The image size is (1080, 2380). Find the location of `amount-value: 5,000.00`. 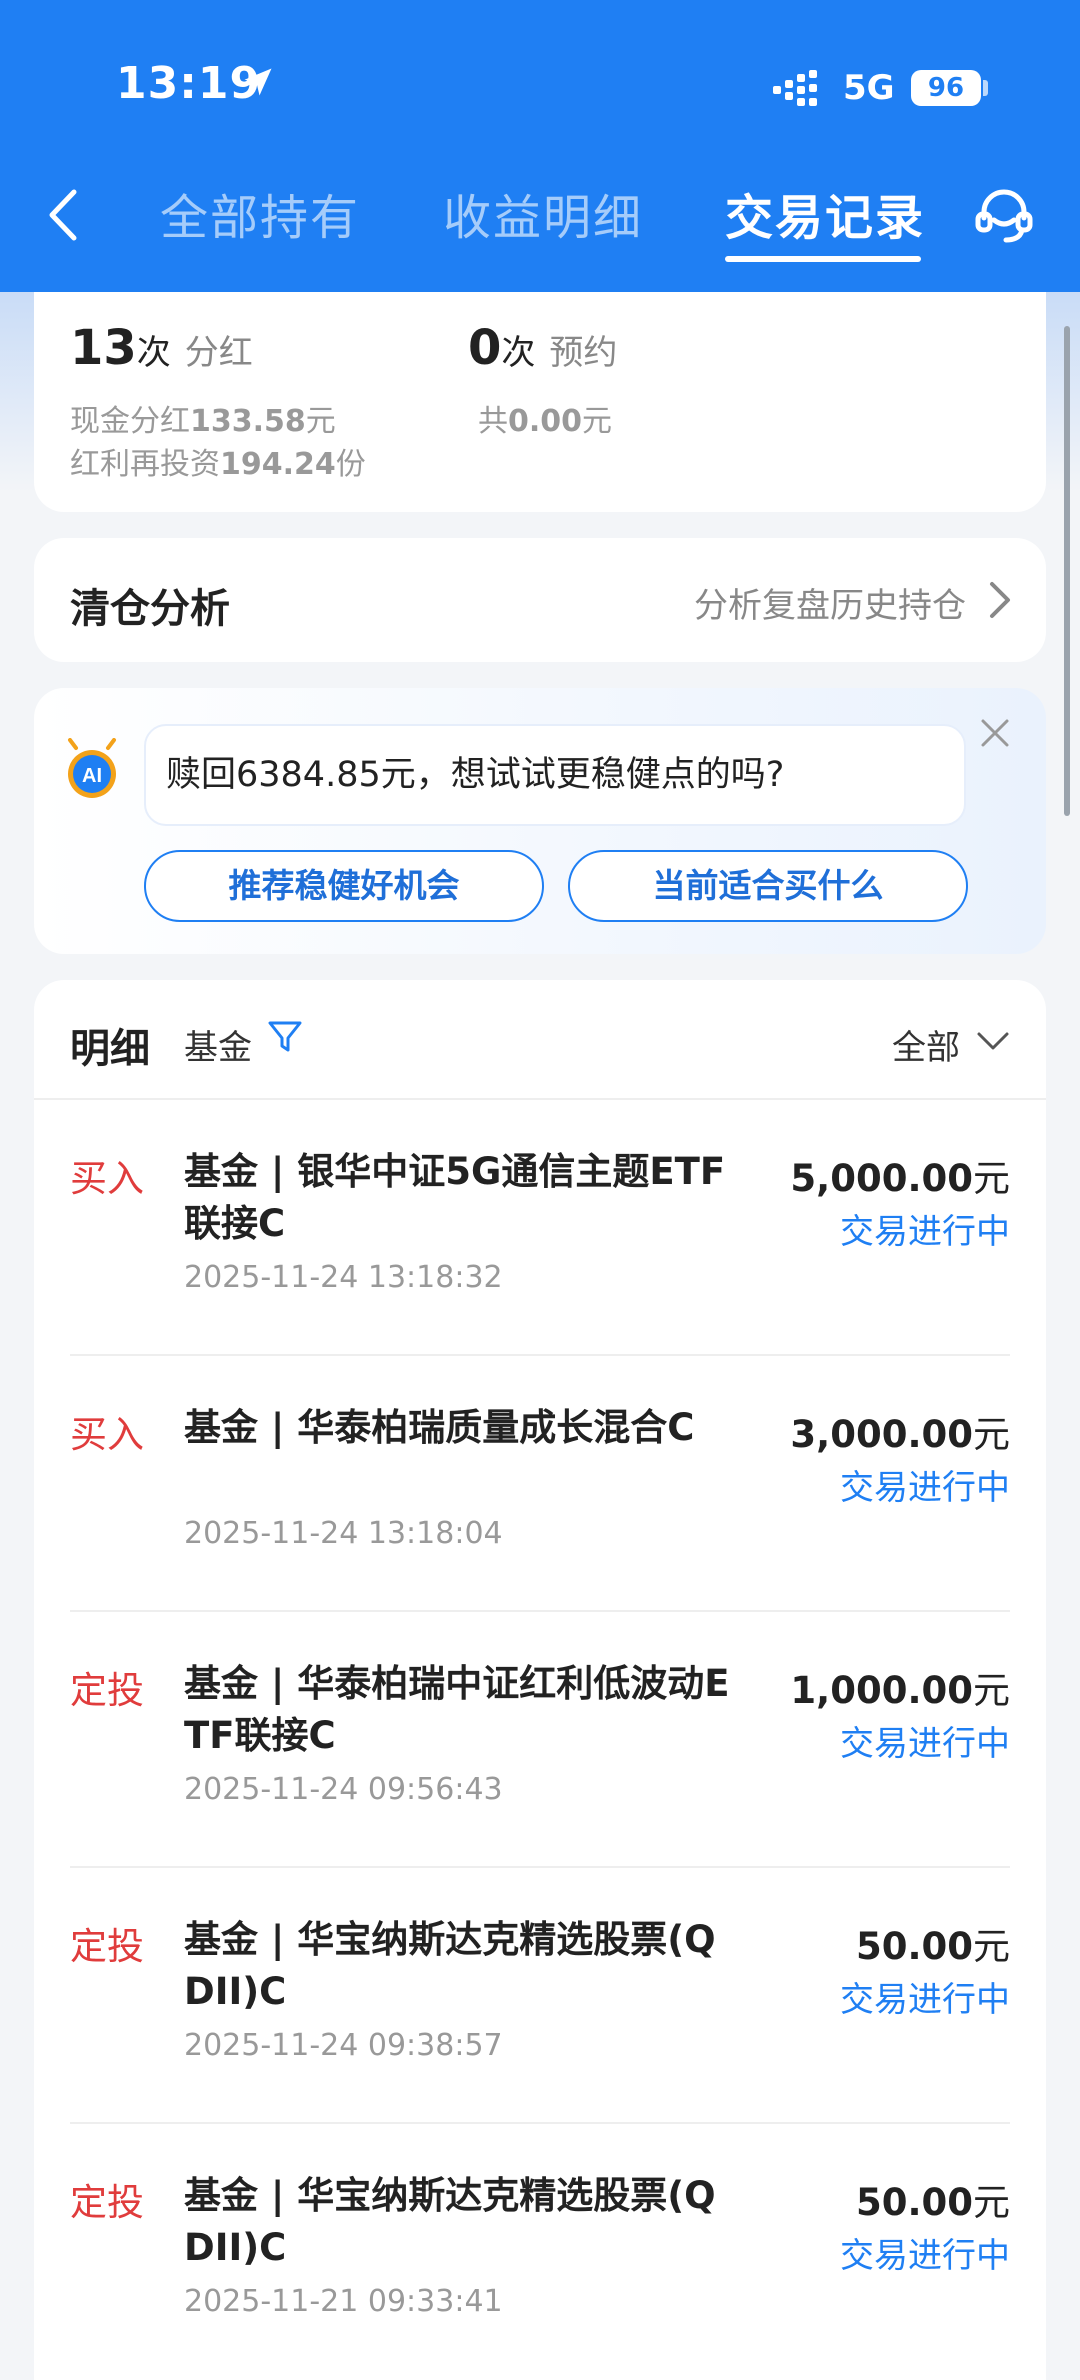

amount-value: 5,000.00 is located at coordinates (881, 1178).